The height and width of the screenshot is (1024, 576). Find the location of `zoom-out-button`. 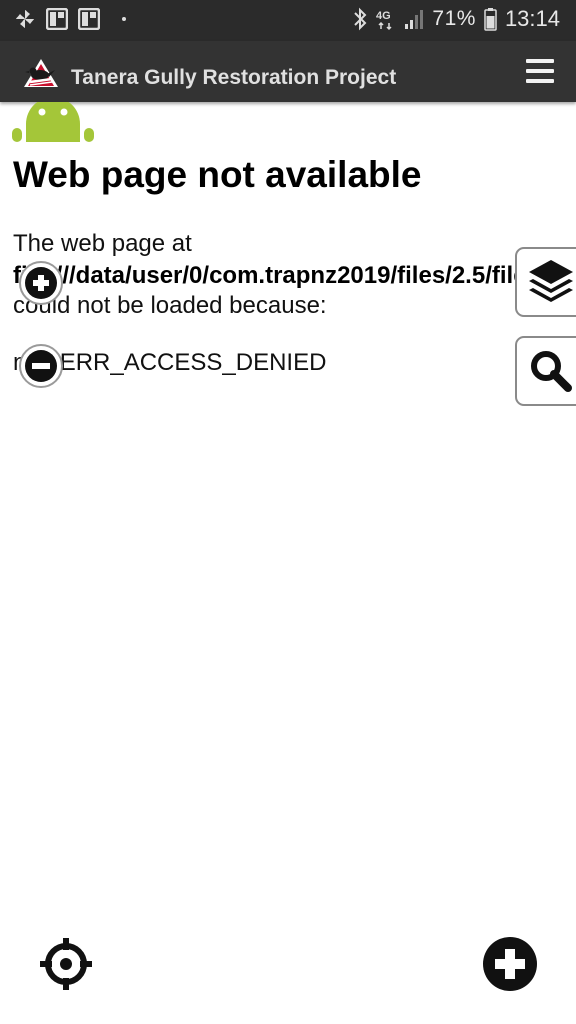

zoom-out-button is located at coordinates (41, 366).